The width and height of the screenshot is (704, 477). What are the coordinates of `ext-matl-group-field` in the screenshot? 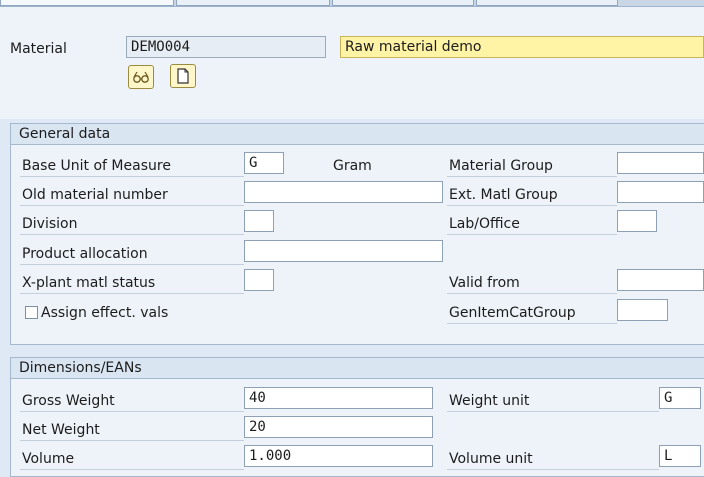 It's located at (660, 192).